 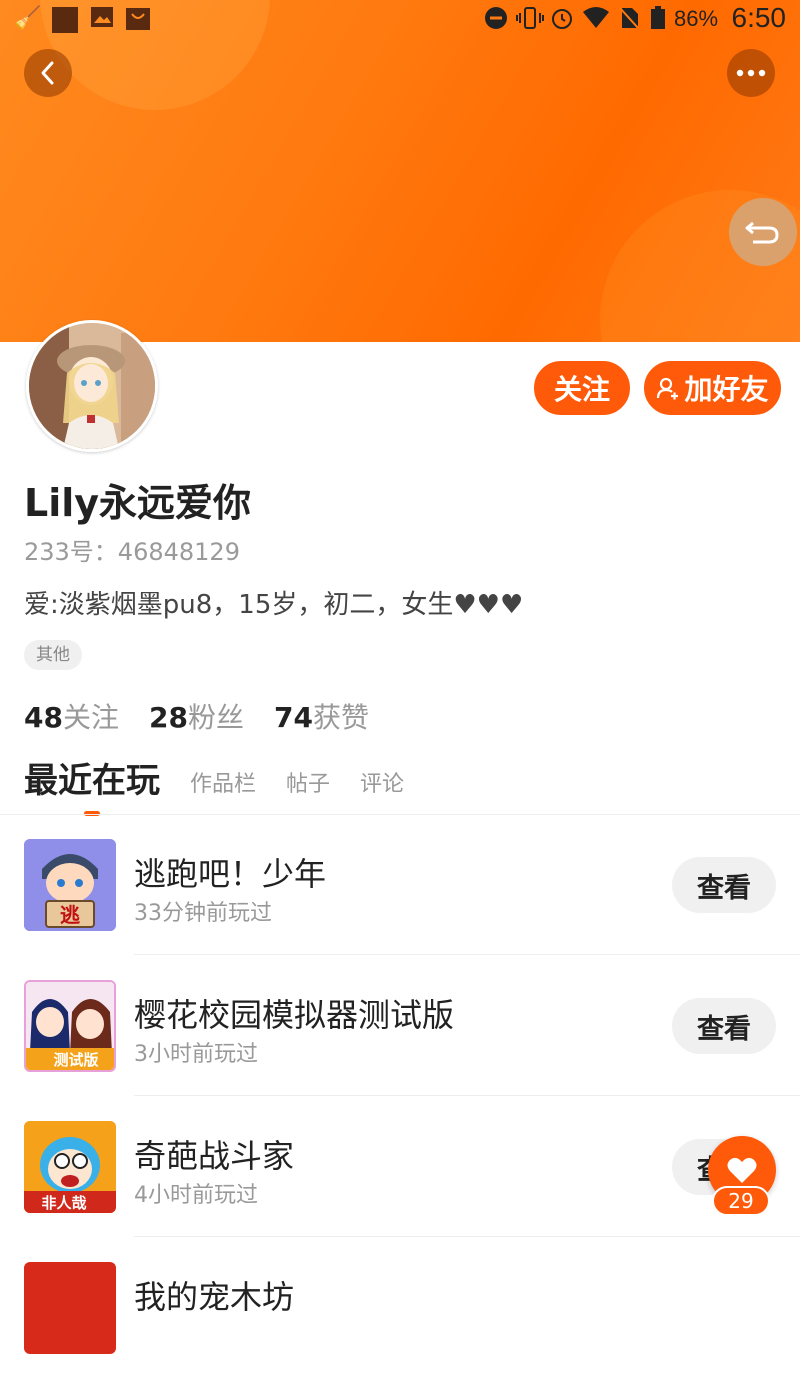 I want to click on chevron-left-icon, so click(x=47, y=73).